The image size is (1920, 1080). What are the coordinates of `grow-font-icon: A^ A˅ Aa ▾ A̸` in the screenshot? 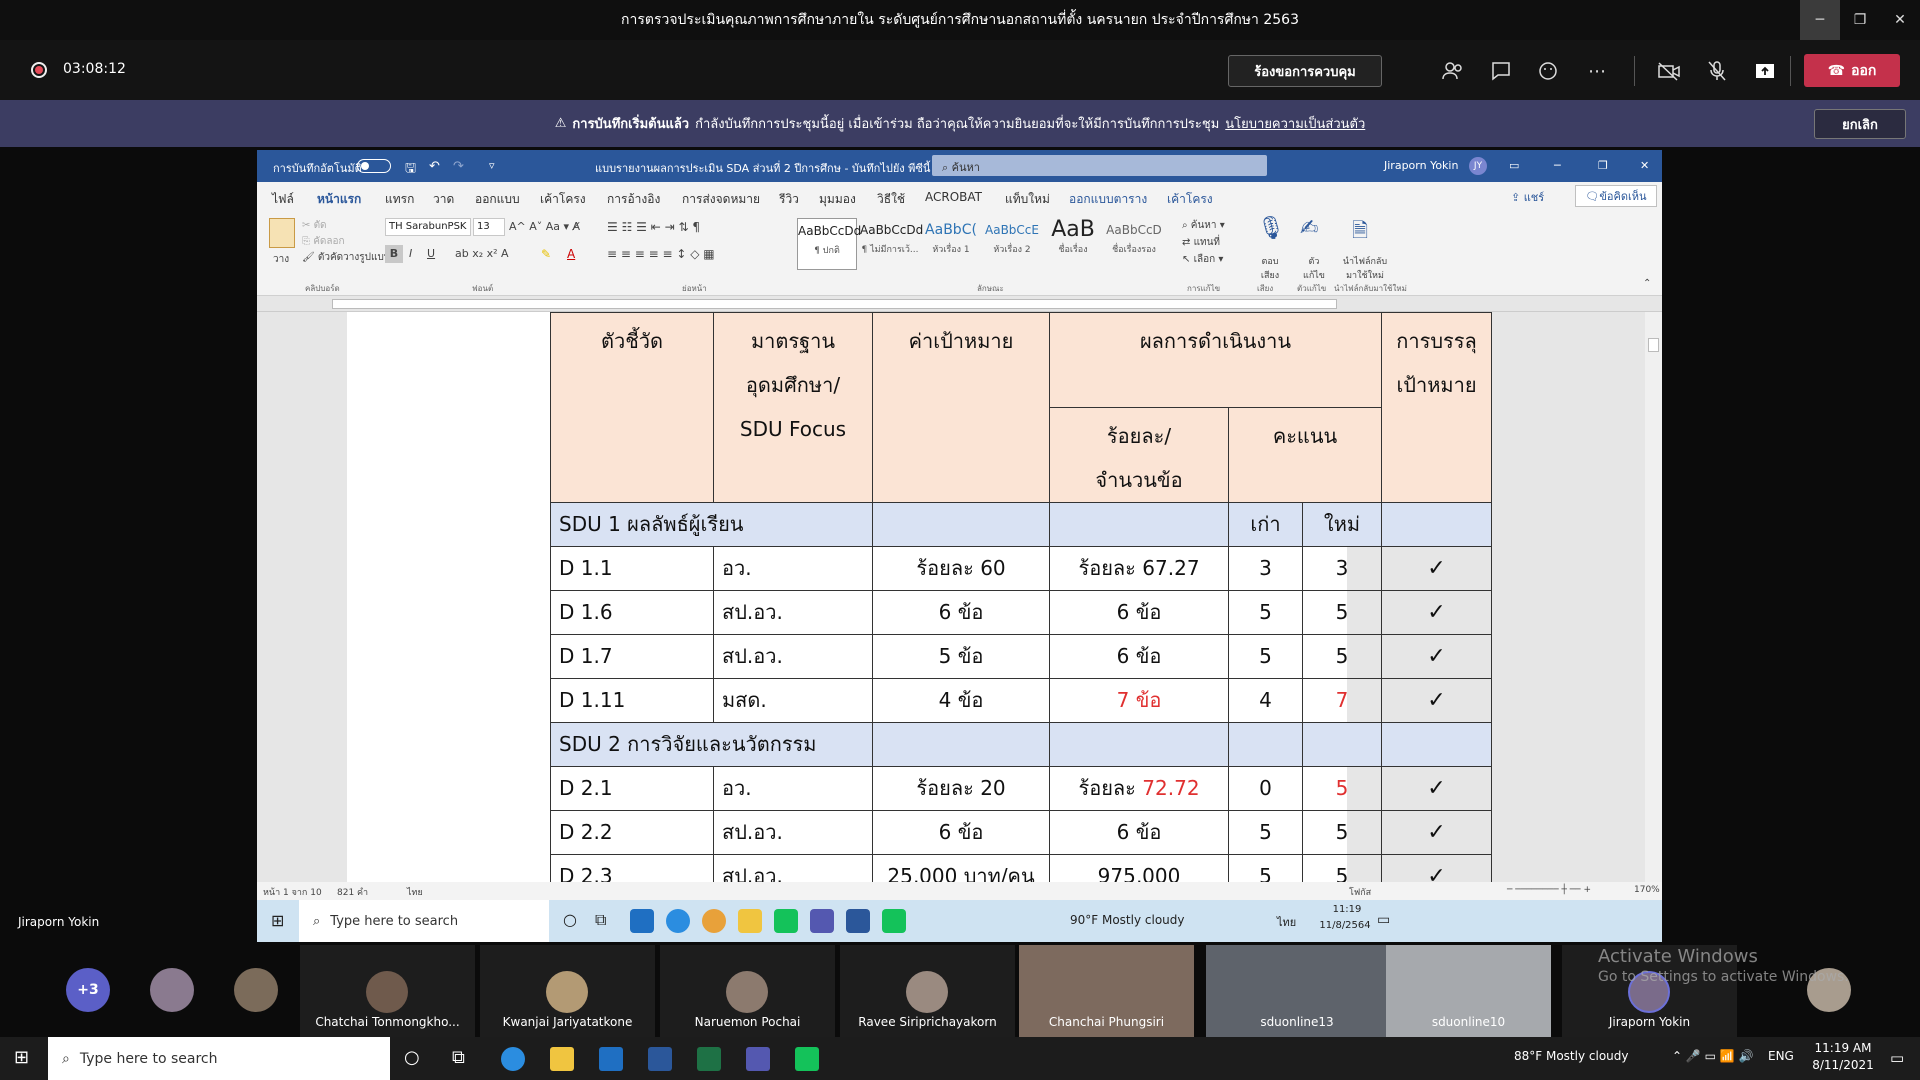 It's located at (544, 226).